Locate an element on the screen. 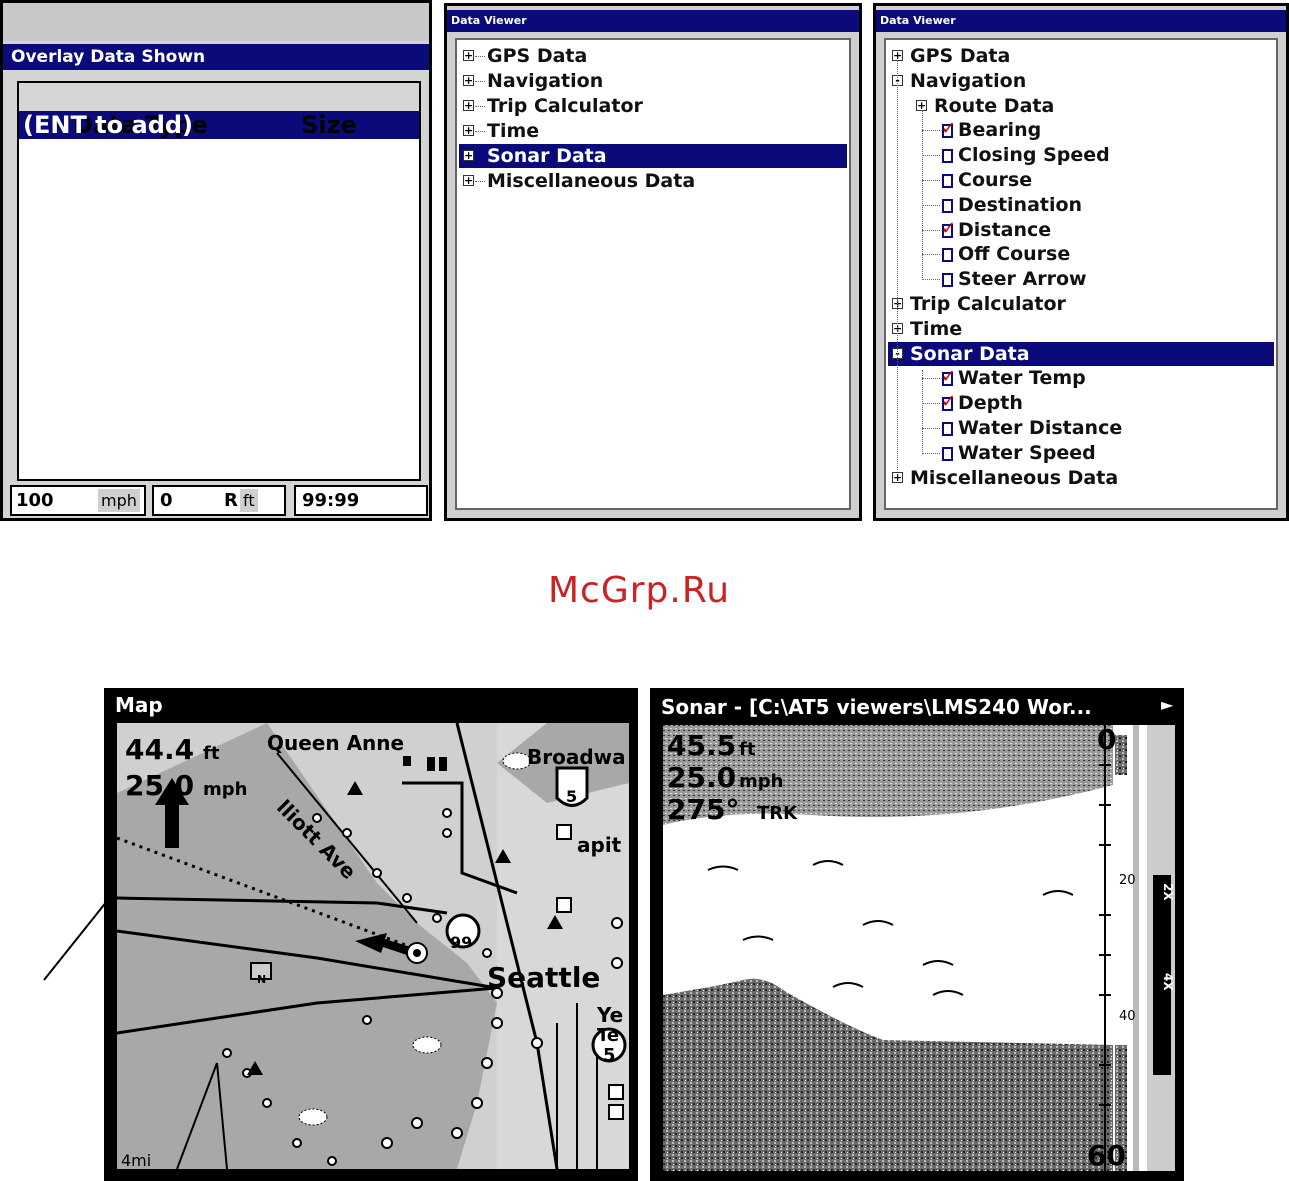 The width and height of the screenshot is (1289, 1181). map-scale: 4mi is located at coordinates (136, 1160).